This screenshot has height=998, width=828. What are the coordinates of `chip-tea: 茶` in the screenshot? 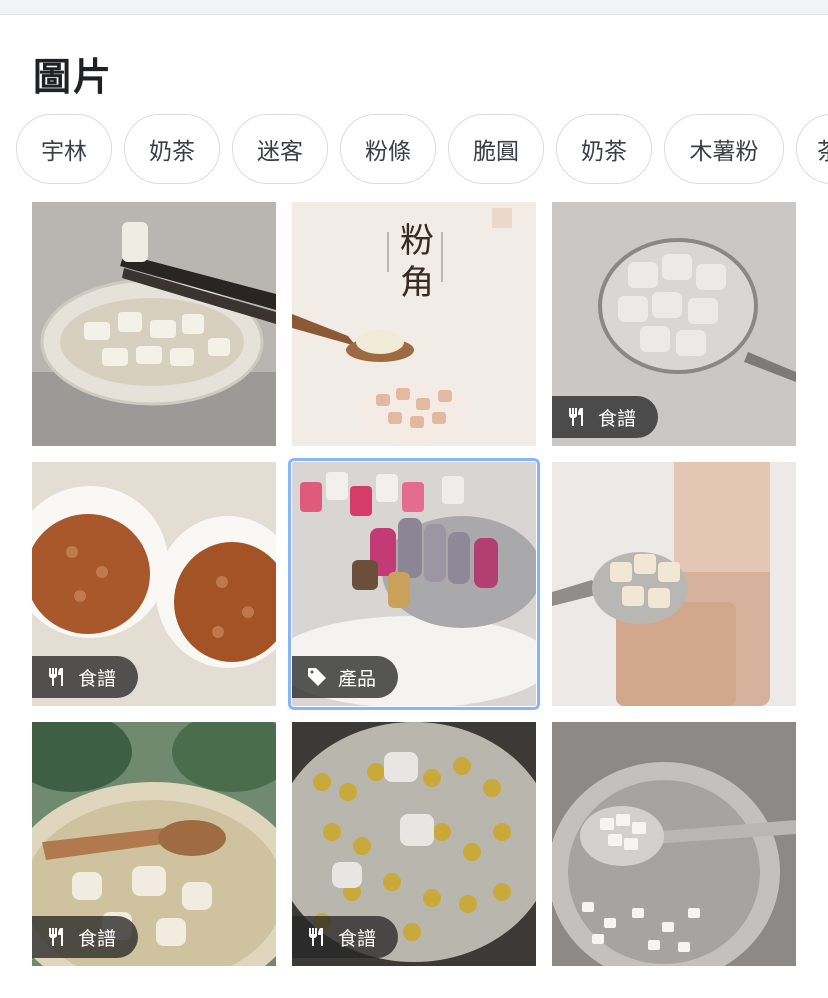 It's located at (812, 149).